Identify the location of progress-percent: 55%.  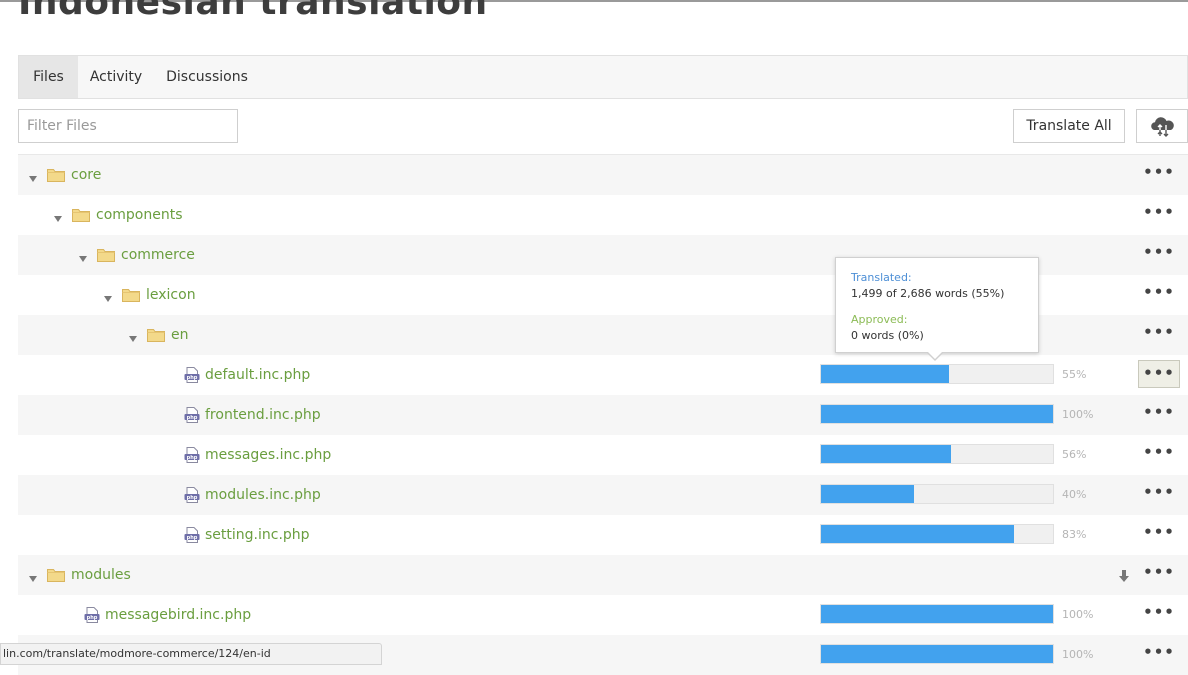
(1074, 374).